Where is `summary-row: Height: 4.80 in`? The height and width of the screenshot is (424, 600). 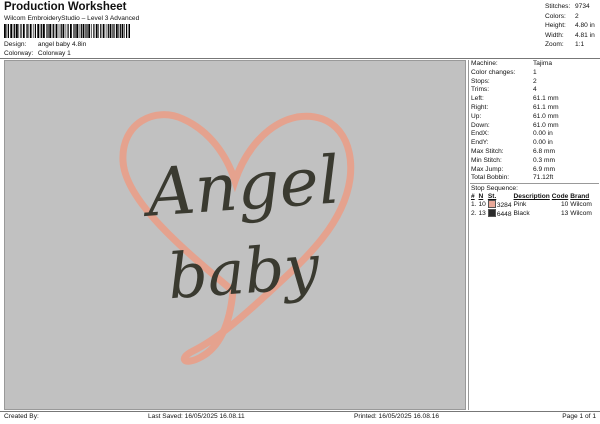 summary-row: Height: 4.80 in is located at coordinates (570, 26).